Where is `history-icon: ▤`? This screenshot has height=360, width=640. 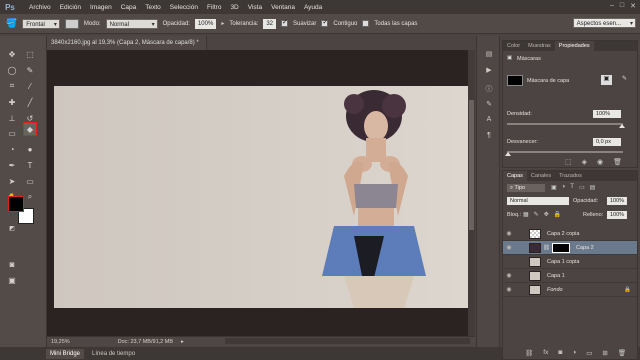 history-icon: ▤ is located at coordinates (489, 55).